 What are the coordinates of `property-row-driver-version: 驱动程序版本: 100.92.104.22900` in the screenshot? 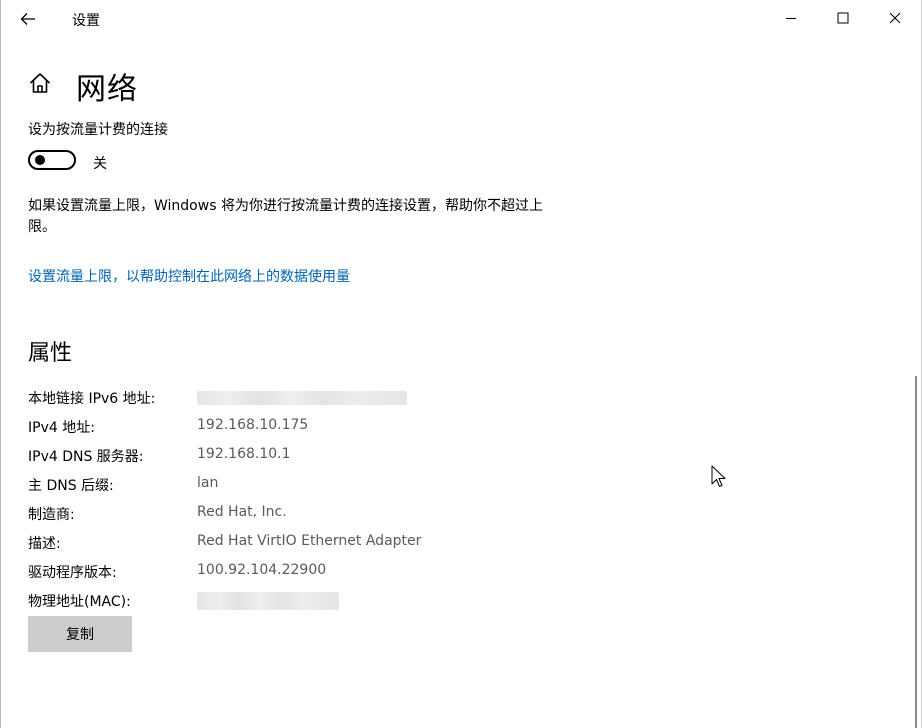 It's located at (378, 573).